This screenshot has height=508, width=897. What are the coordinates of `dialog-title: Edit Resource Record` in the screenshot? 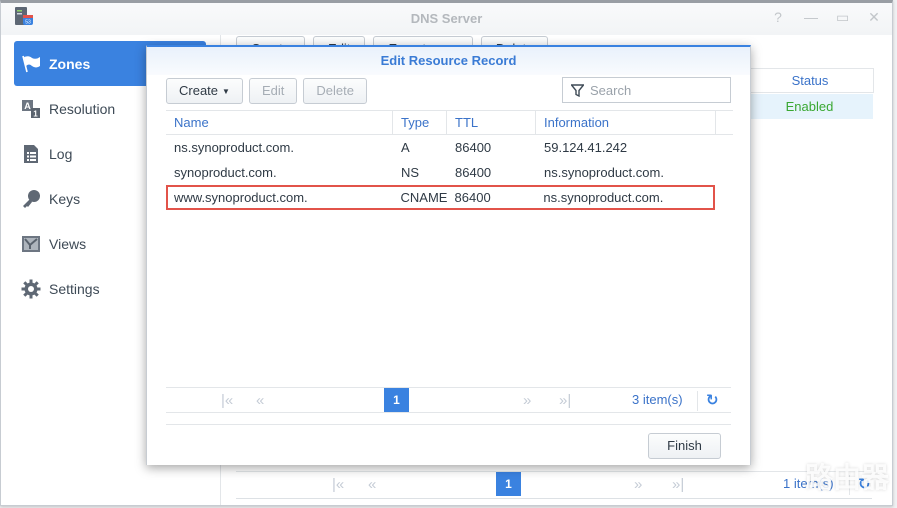 It's located at (448, 60).